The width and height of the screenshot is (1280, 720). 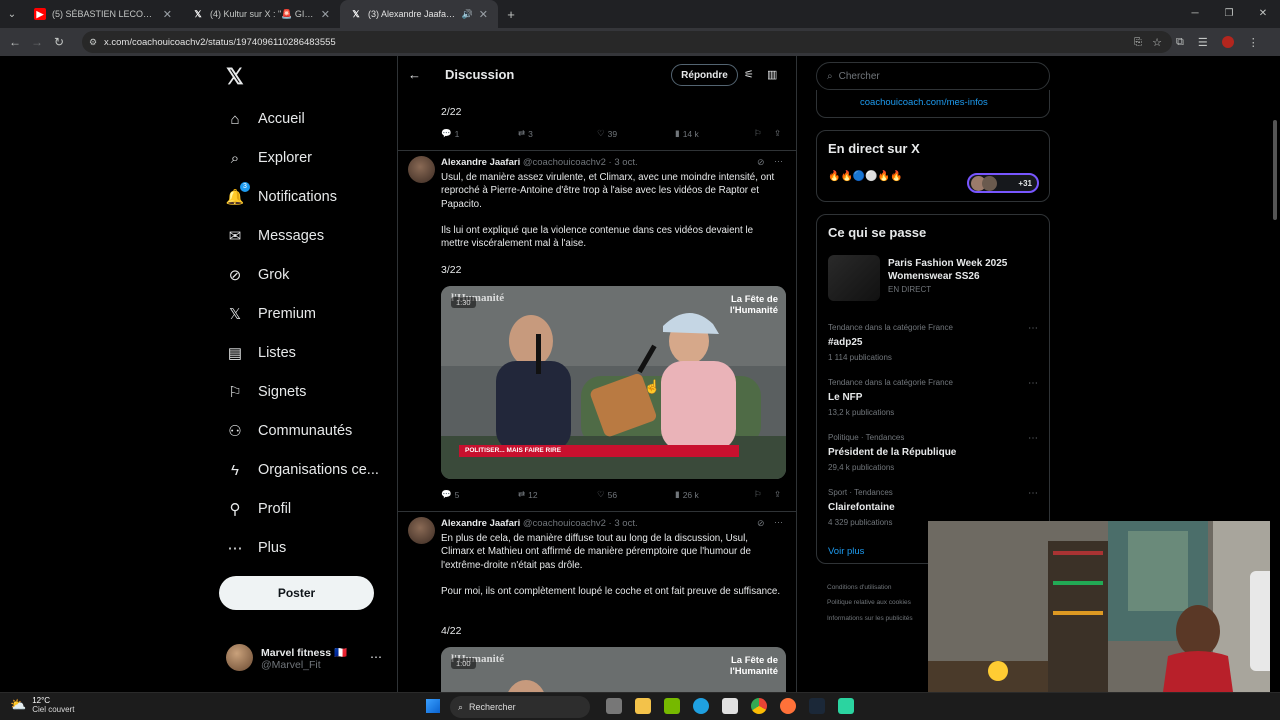 What do you see at coordinates (1263, 14) in the screenshot?
I see `close-window-icon: ✕` at bounding box center [1263, 14].